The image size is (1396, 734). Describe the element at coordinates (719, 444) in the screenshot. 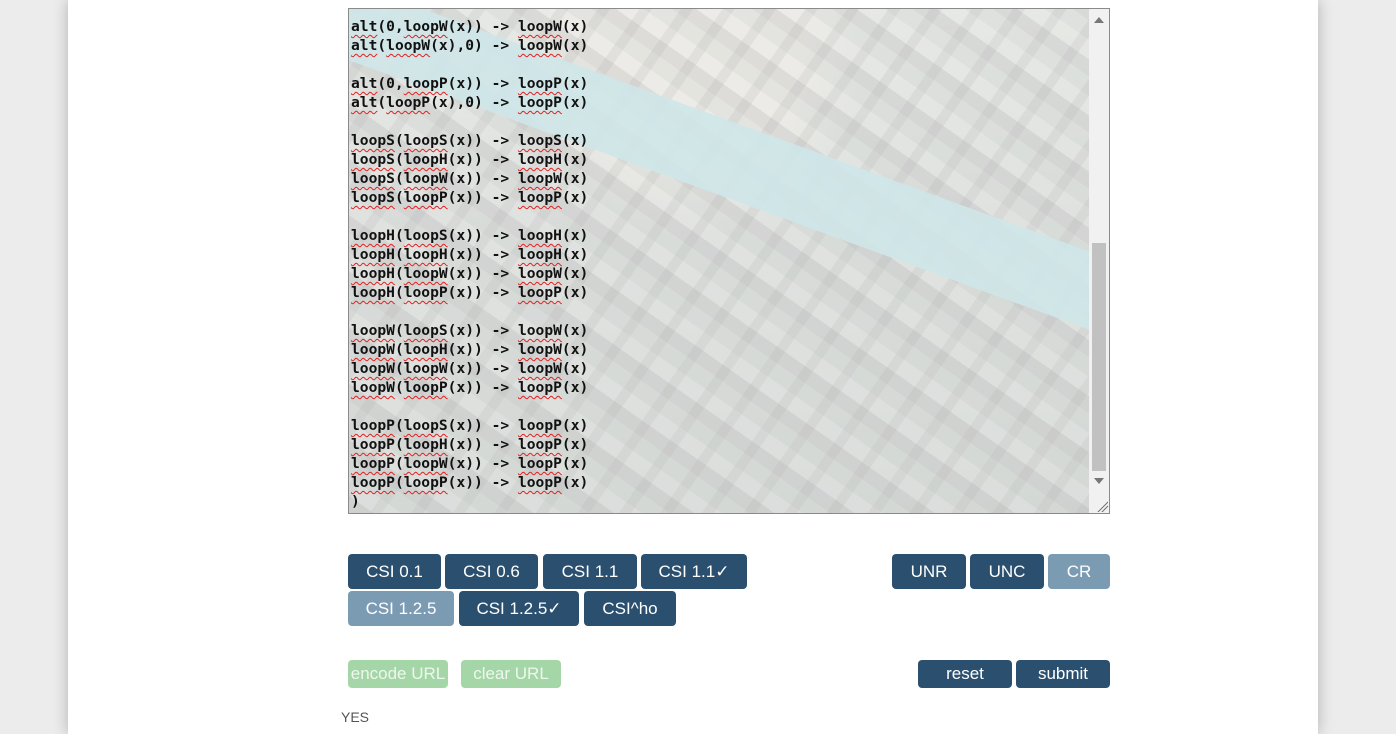

I see `code-line: loopP(loopH(x)) -> loopP(x)` at that location.